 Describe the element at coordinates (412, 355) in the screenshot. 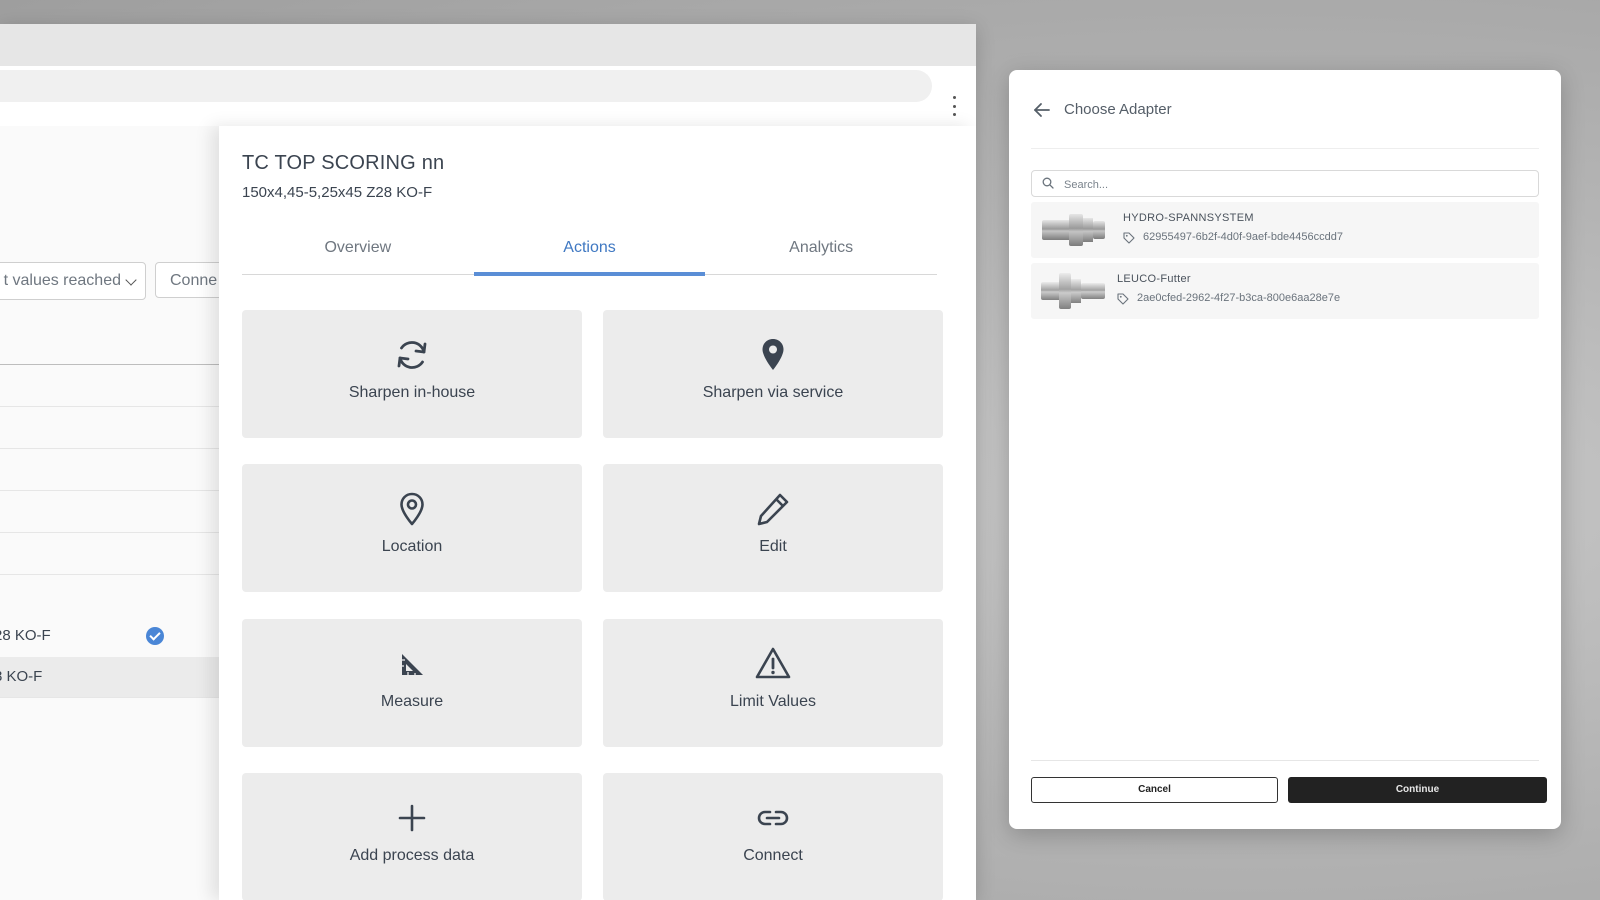

I see `refresh-icon` at that location.